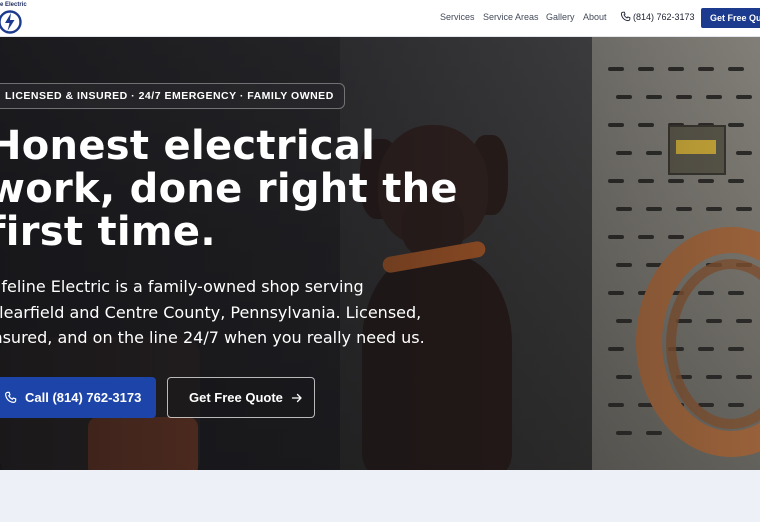 The height and width of the screenshot is (522, 760). Describe the element at coordinates (560, 17) in the screenshot. I see `nav-link-gallery: Gallery` at that location.